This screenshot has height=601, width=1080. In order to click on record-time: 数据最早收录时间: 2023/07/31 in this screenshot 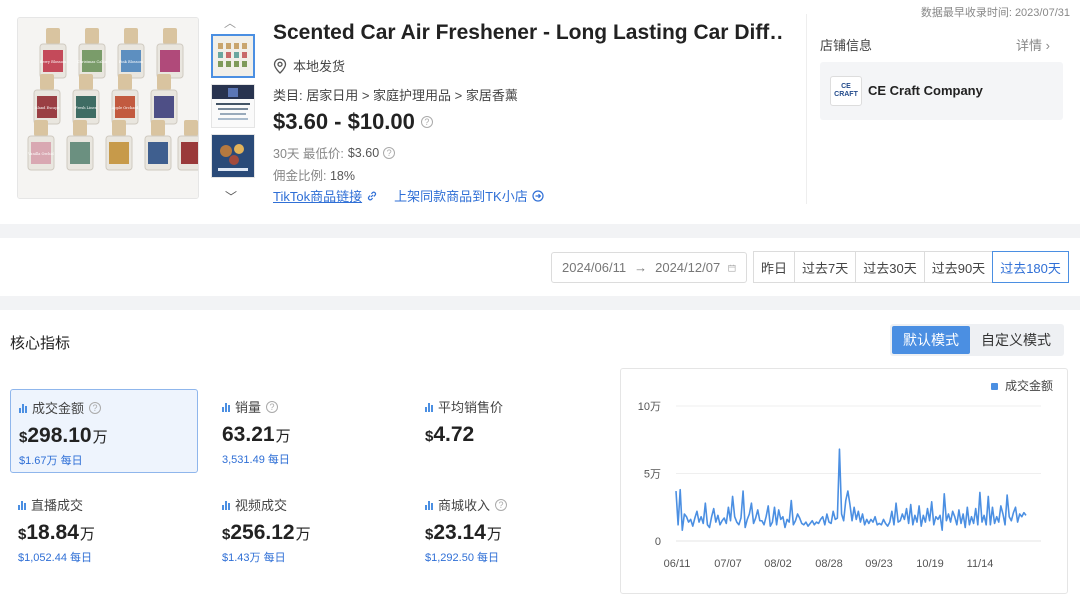, I will do `click(995, 13)`.